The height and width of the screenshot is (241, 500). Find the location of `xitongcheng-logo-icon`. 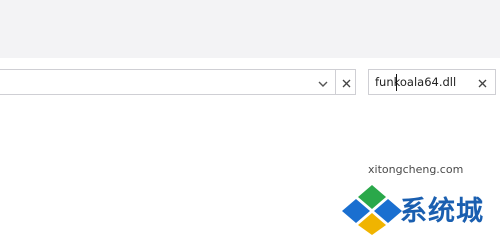

xitongcheng-logo-icon is located at coordinates (372, 209).